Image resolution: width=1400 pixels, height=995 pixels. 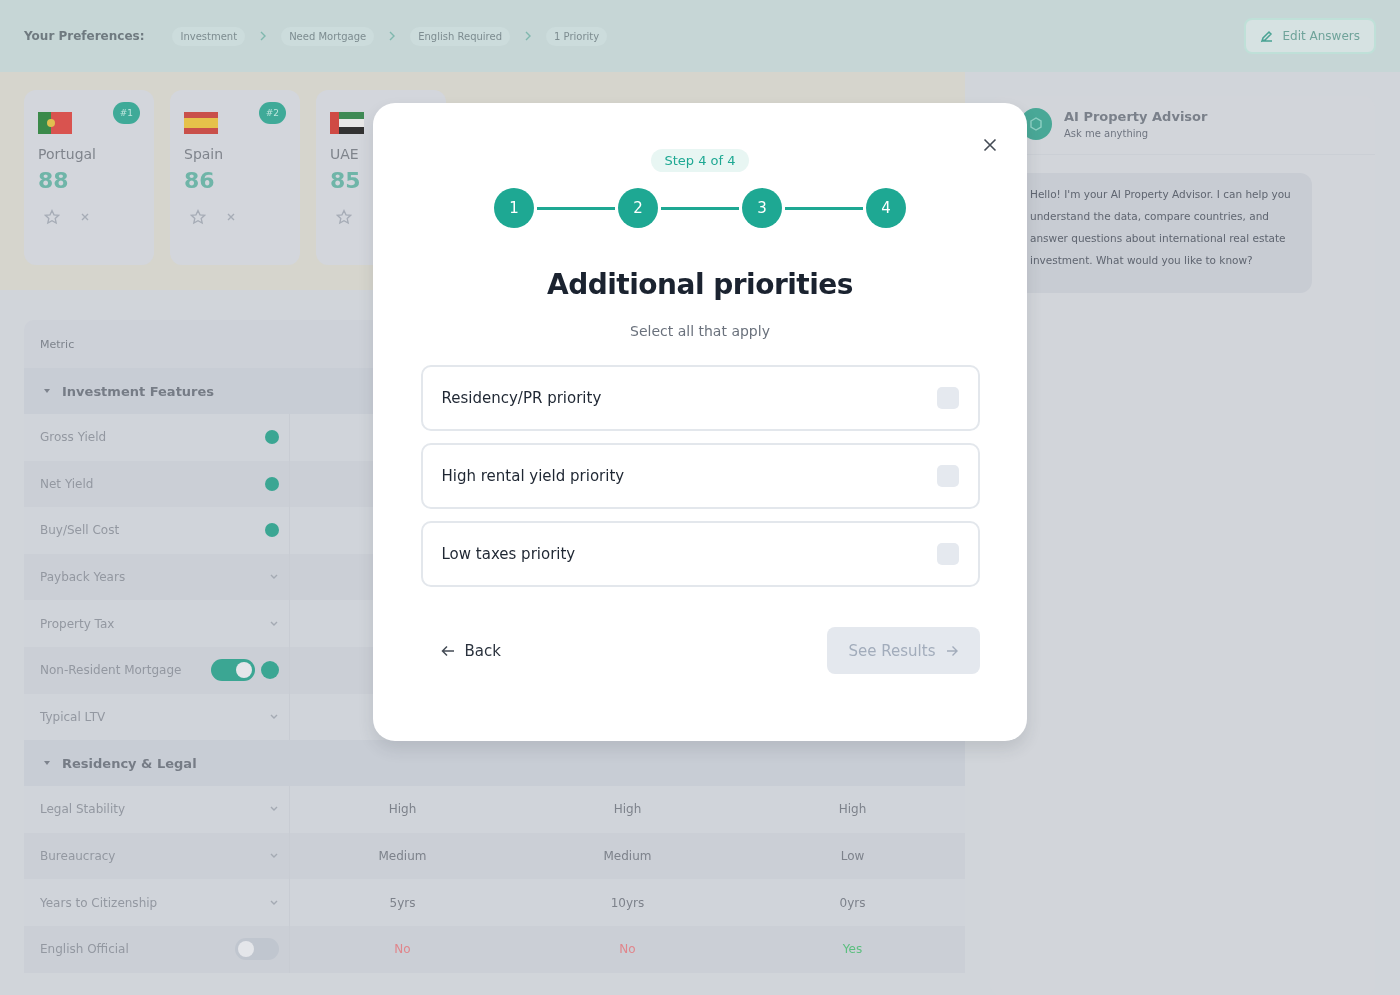 I want to click on rank-badge: #2, so click(x=272, y=113).